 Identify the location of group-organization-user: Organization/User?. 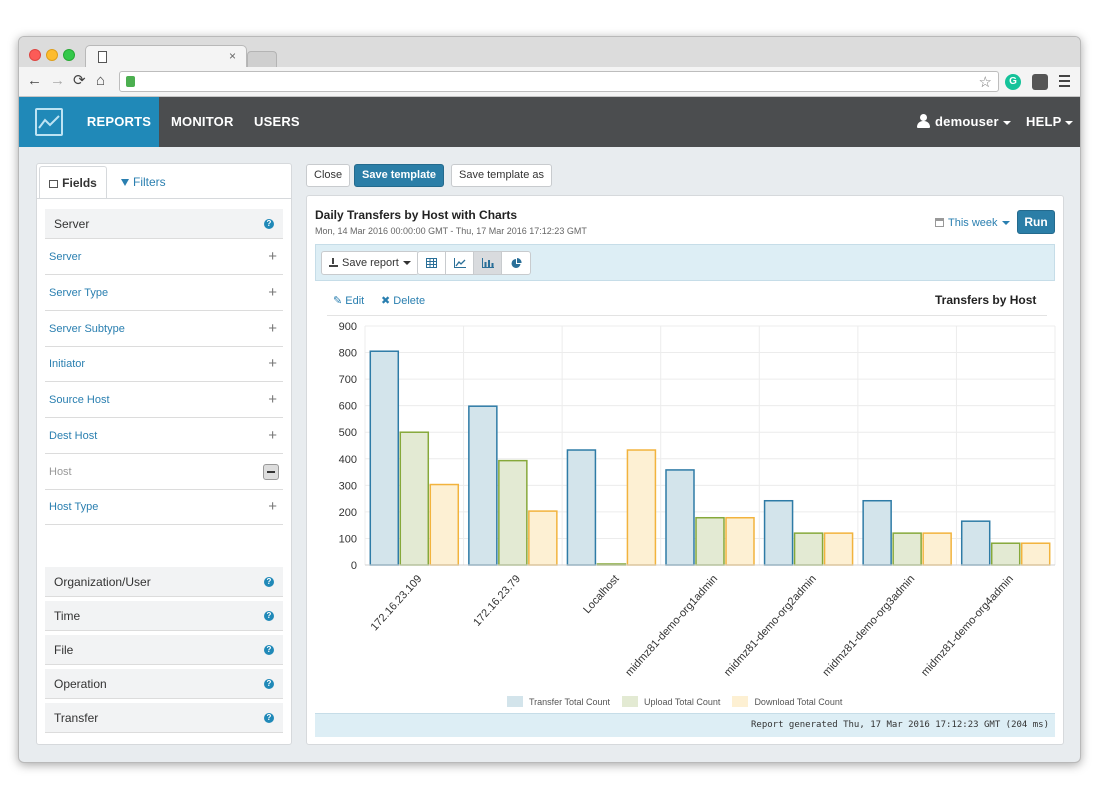
(164, 582).